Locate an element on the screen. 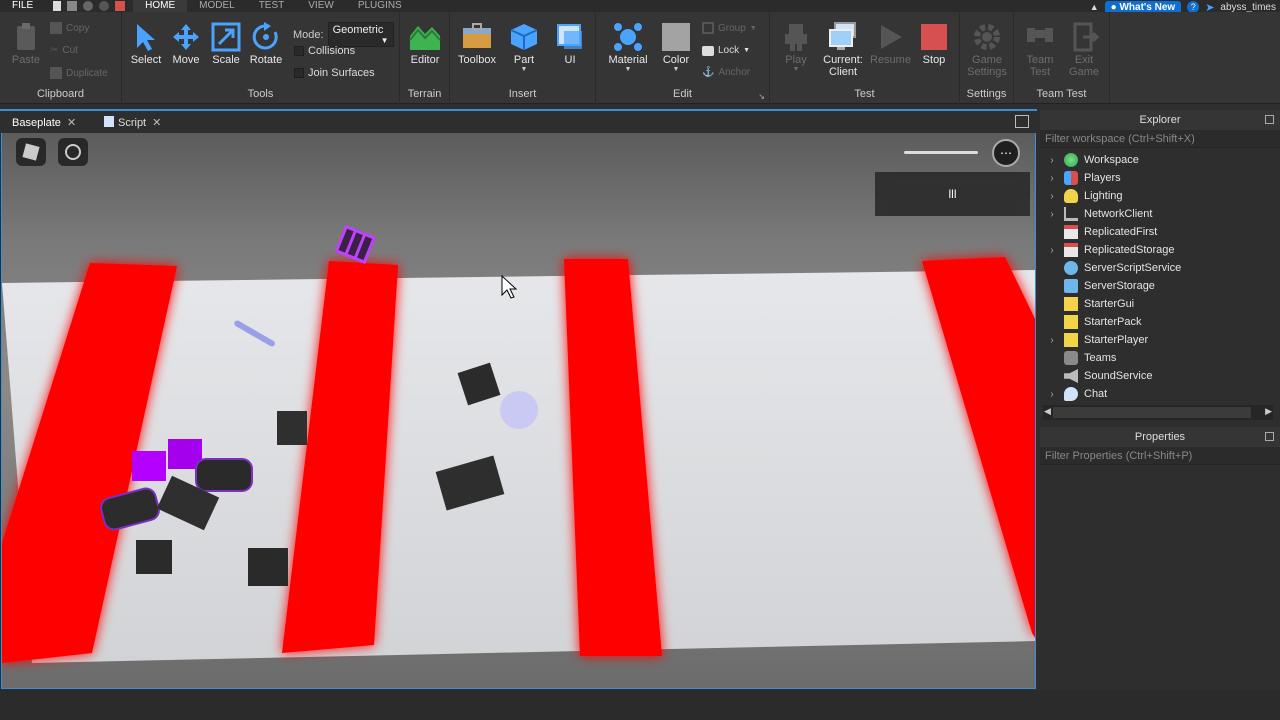  tree-item-replicatedfirst: ReplicatedFirst is located at coordinates (1160, 232).